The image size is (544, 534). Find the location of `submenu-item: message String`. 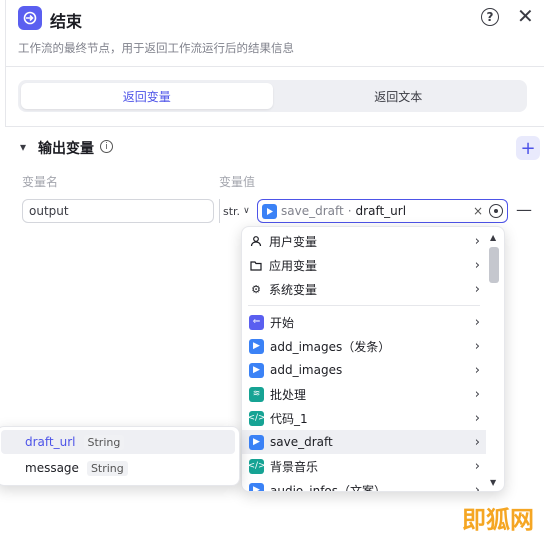

submenu-item: message String is located at coordinates (118, 468).